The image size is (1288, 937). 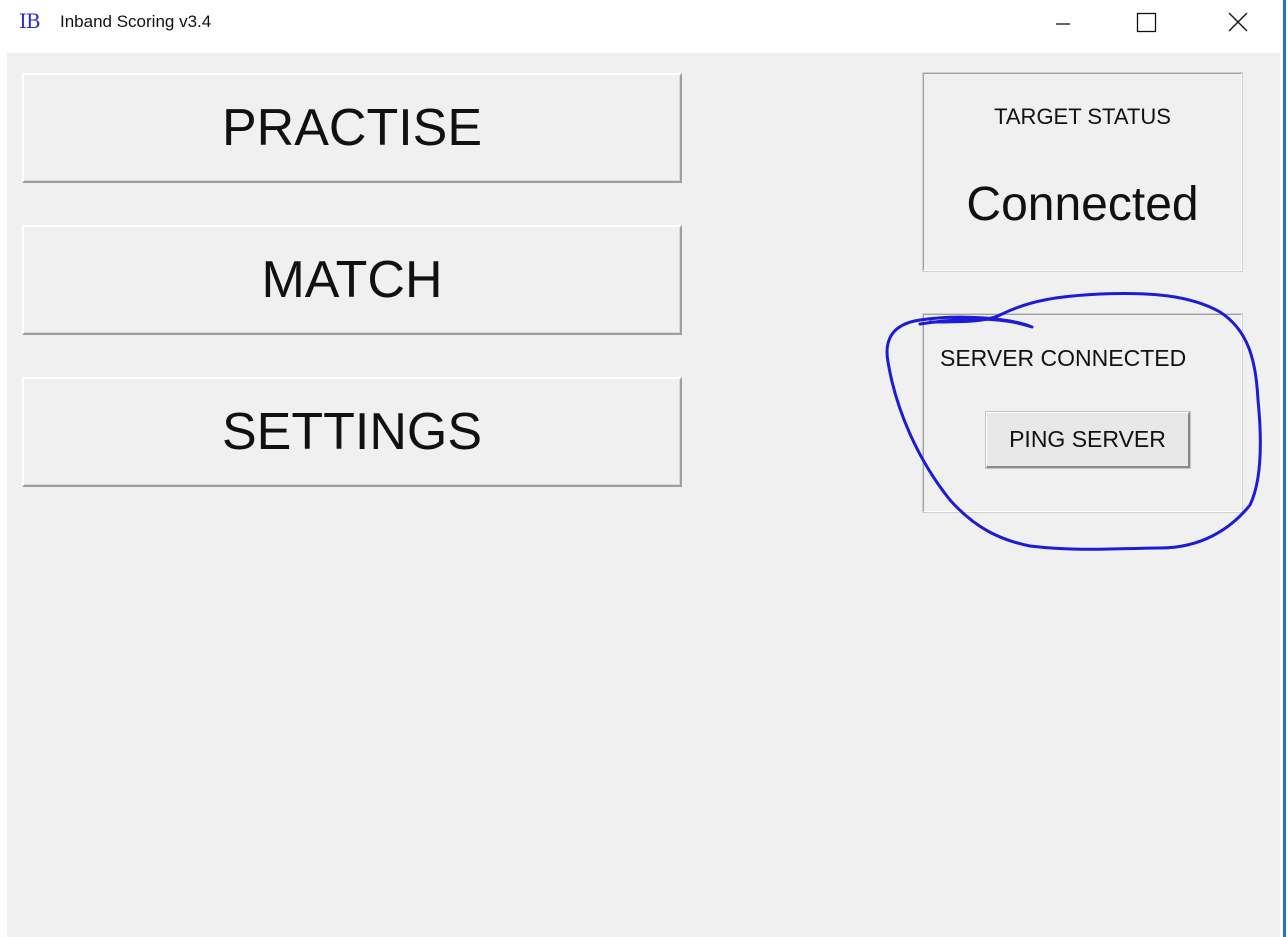 What do you see at coordinates (136, 21) in the screenshot?
I see `window-title: Inband Scoring v3.4` at bounding box center [136, 21].